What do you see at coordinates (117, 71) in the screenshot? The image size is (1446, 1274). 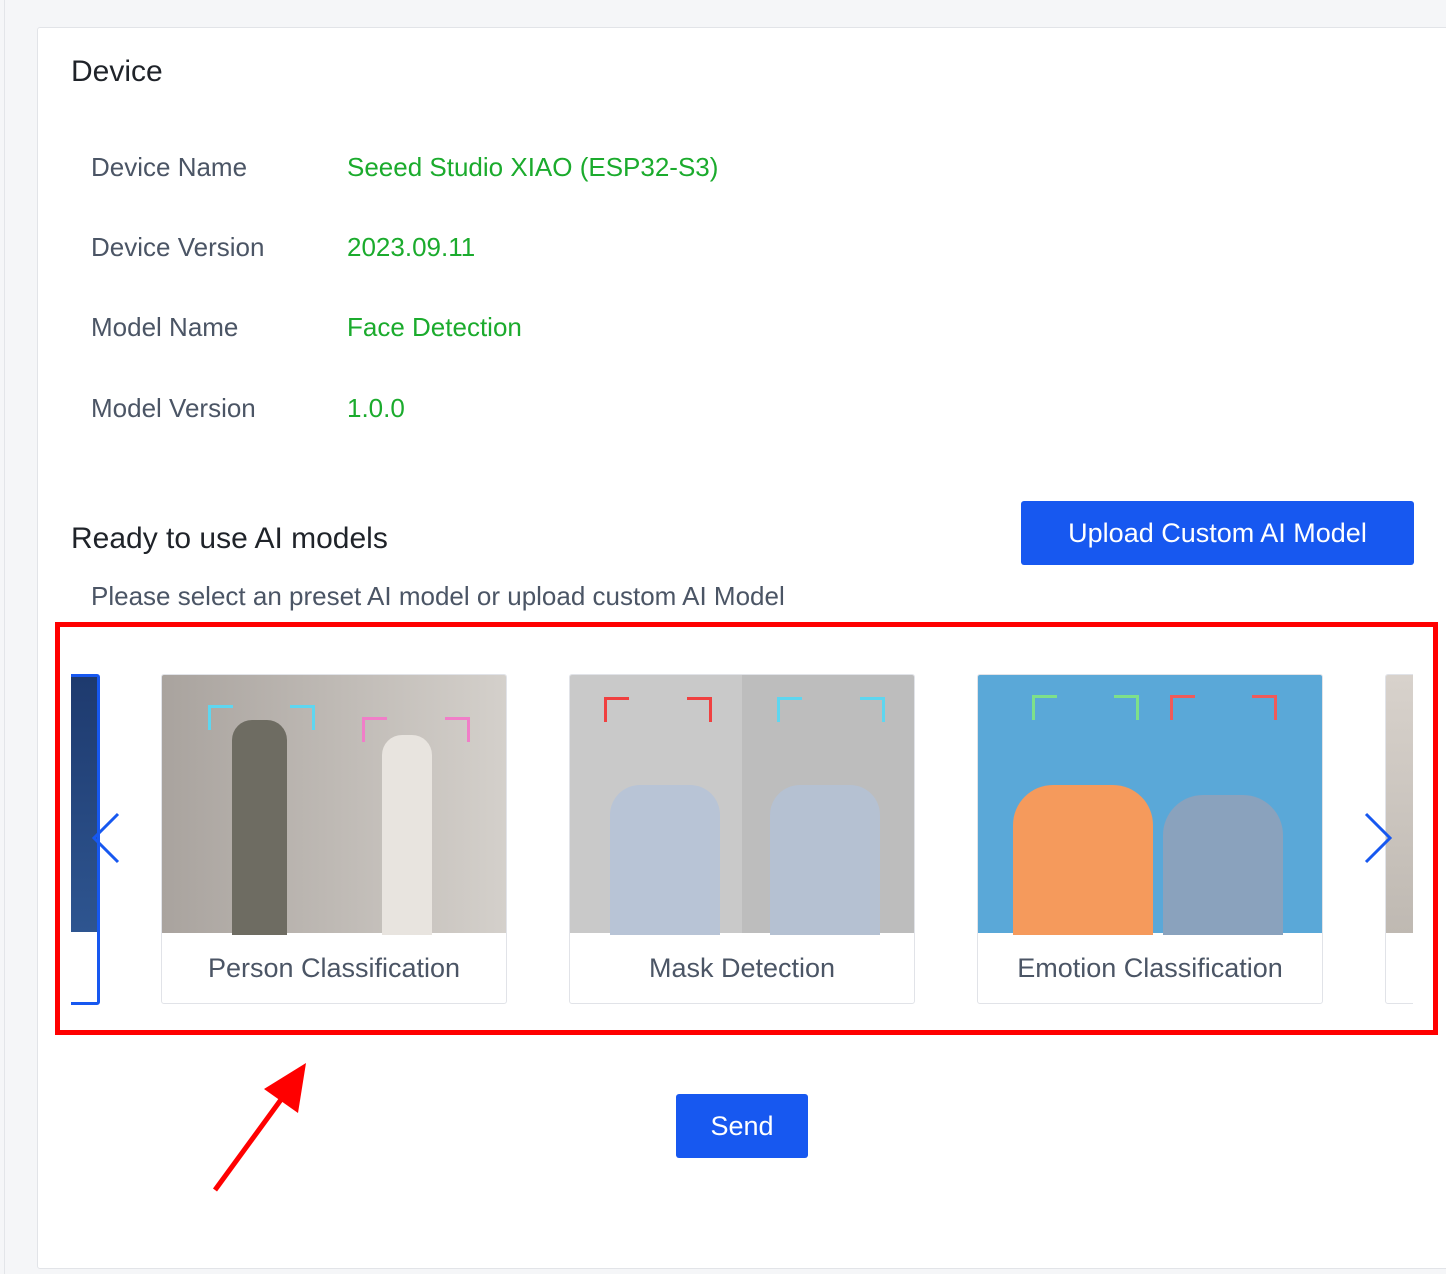 I see `device-title: Device` at bounding box center [117, 71].